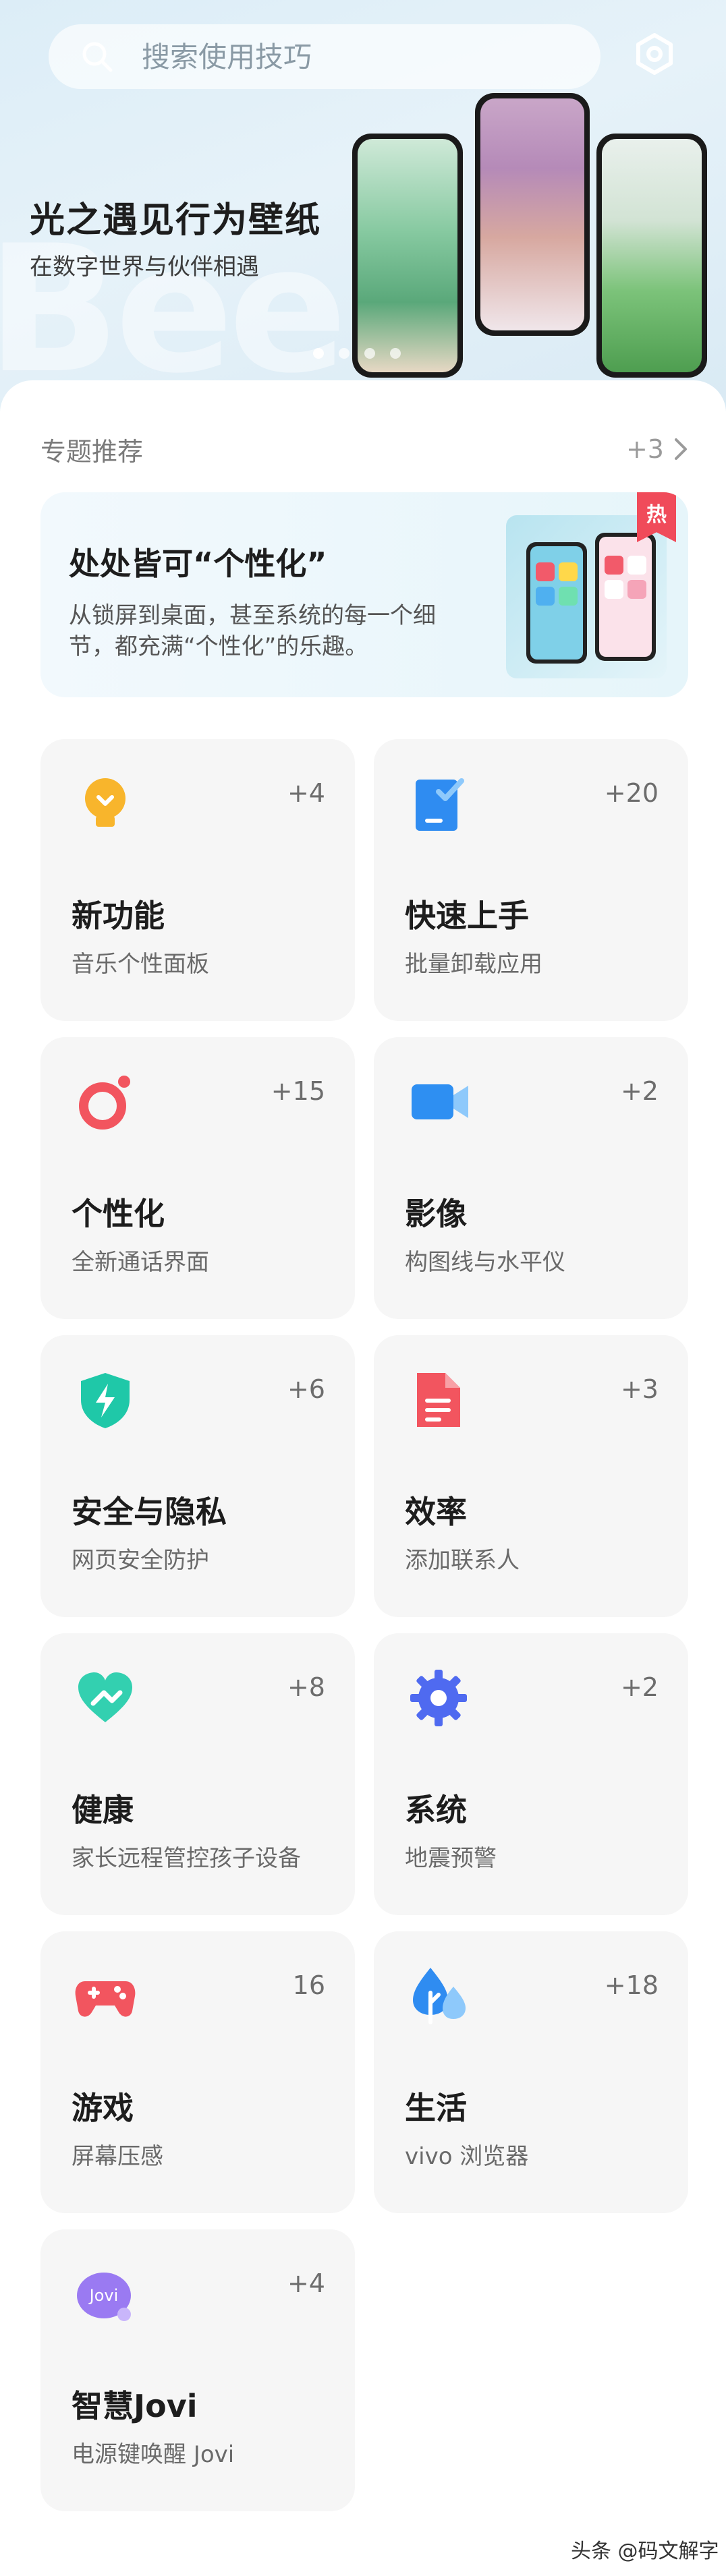 The width and height of the screenshot is (726, 2576). Describe the element at coordinates (531, 2072) in the screenshot. I see `category-card-life: +18 生活 vivo 浏览器` at that location.